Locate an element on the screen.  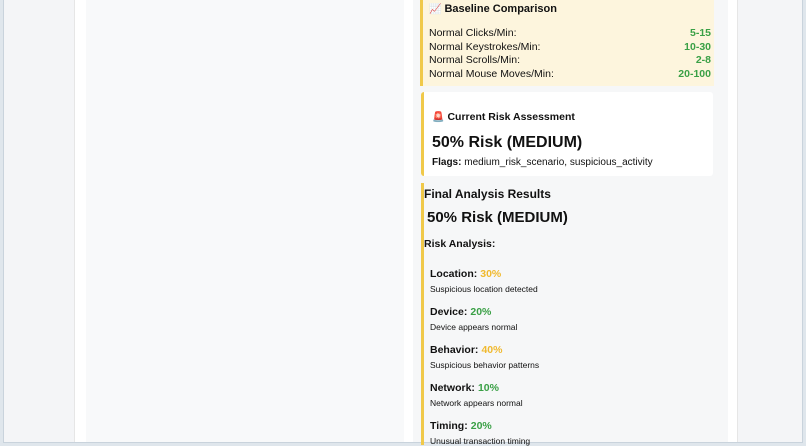
factor-device: Device: 20% Device appears normal is located at coordinates (474, 319).